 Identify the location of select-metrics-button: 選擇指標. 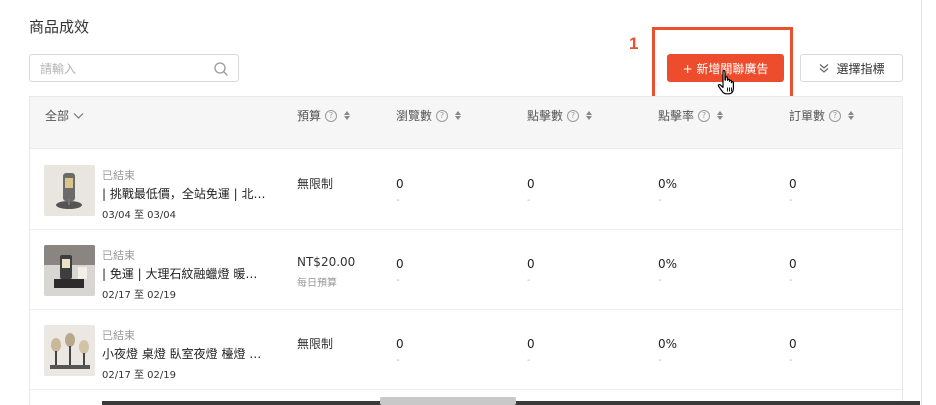
(851, 68).